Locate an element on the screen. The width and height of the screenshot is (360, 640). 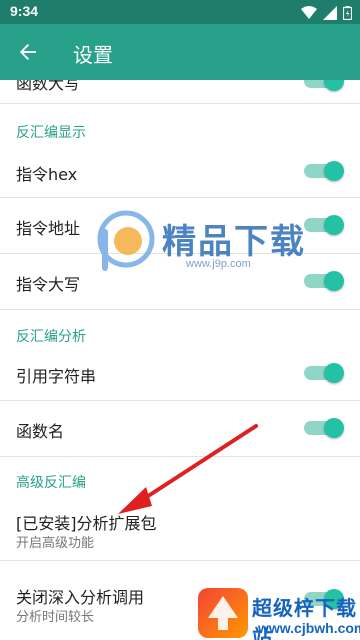
setting-title: 指令hex is located at coordinates (47, 174).